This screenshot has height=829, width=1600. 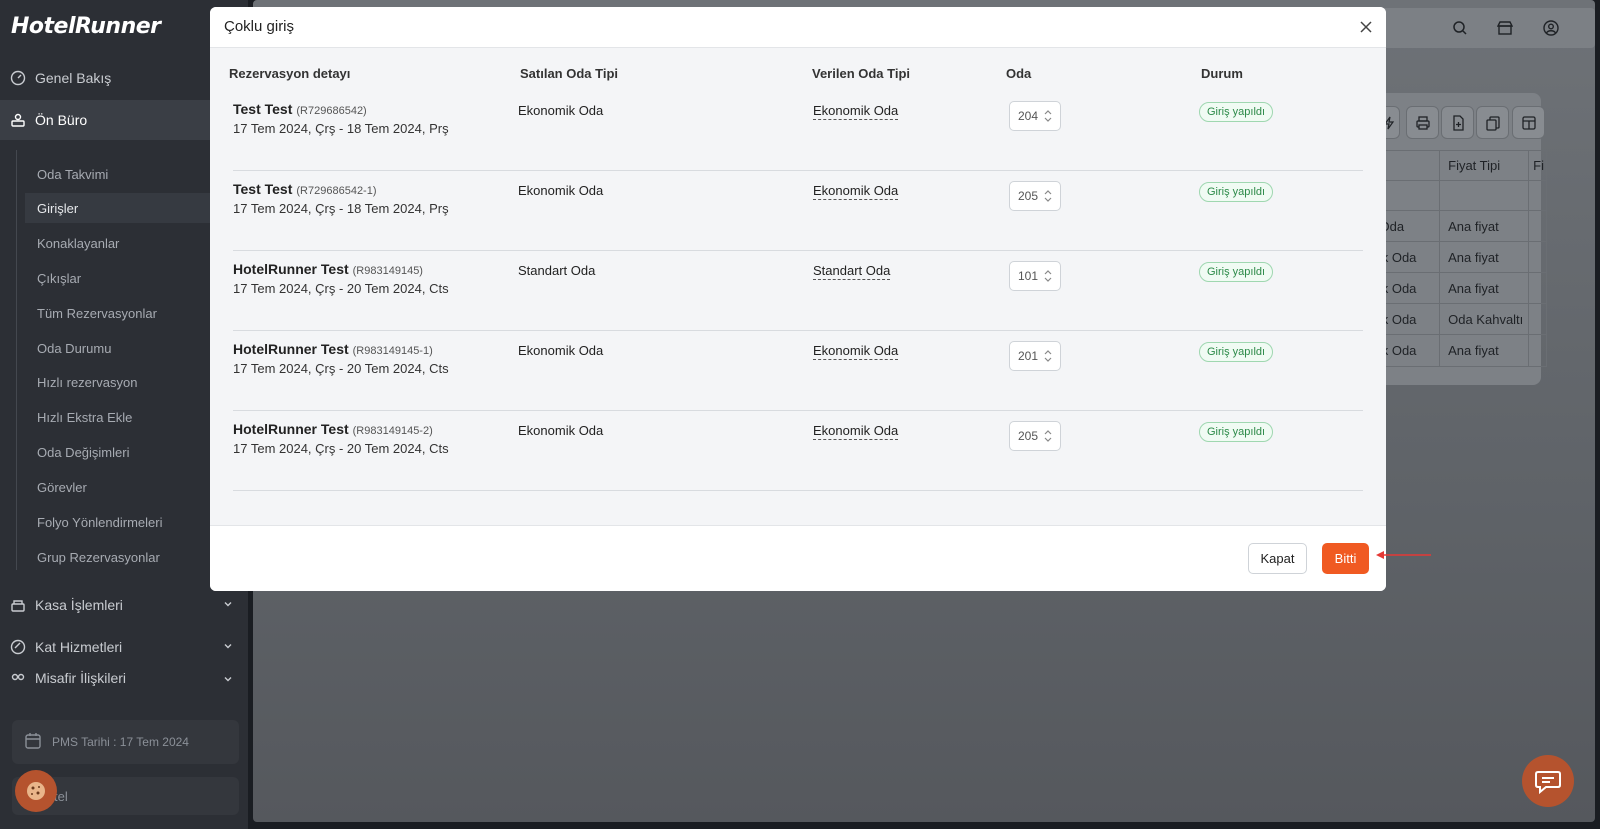 I want to click on pms-date-label: PMS Tarihi : 17 Tem 2024, so click(x=120, y=742).